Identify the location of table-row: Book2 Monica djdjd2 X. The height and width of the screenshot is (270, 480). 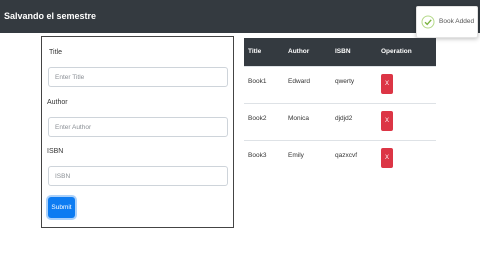
(340, 121).